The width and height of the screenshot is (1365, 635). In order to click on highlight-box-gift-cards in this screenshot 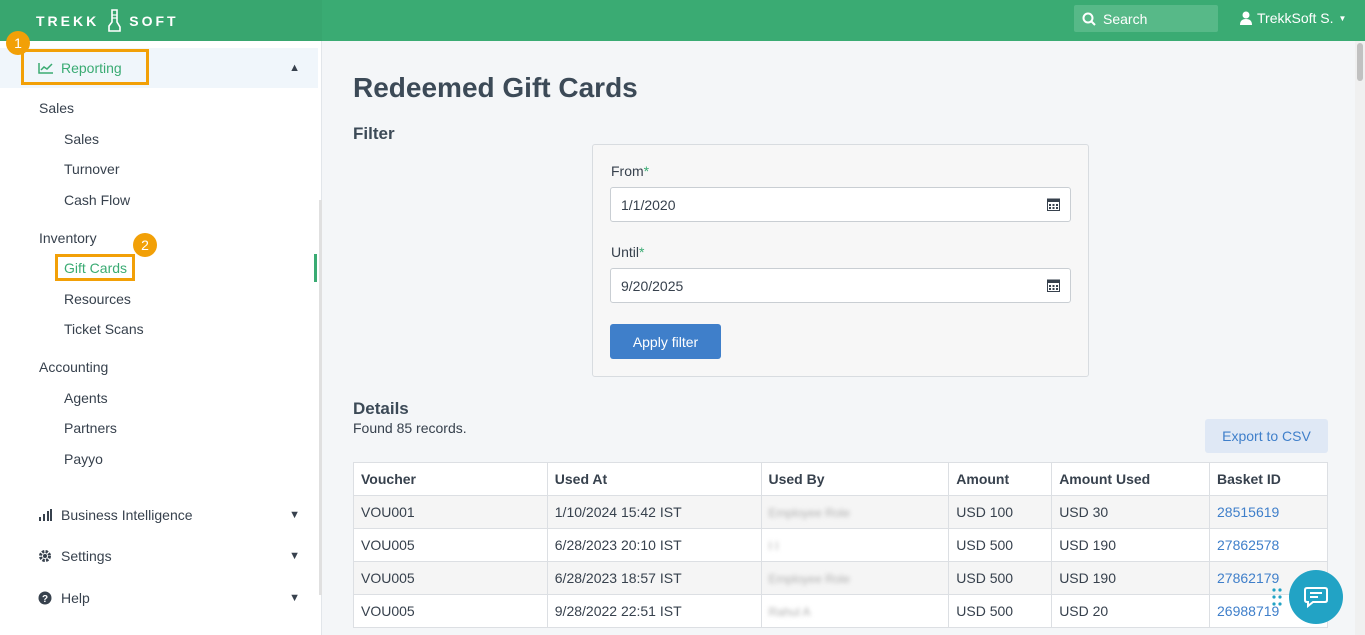, I will do `click(95, 267)`.